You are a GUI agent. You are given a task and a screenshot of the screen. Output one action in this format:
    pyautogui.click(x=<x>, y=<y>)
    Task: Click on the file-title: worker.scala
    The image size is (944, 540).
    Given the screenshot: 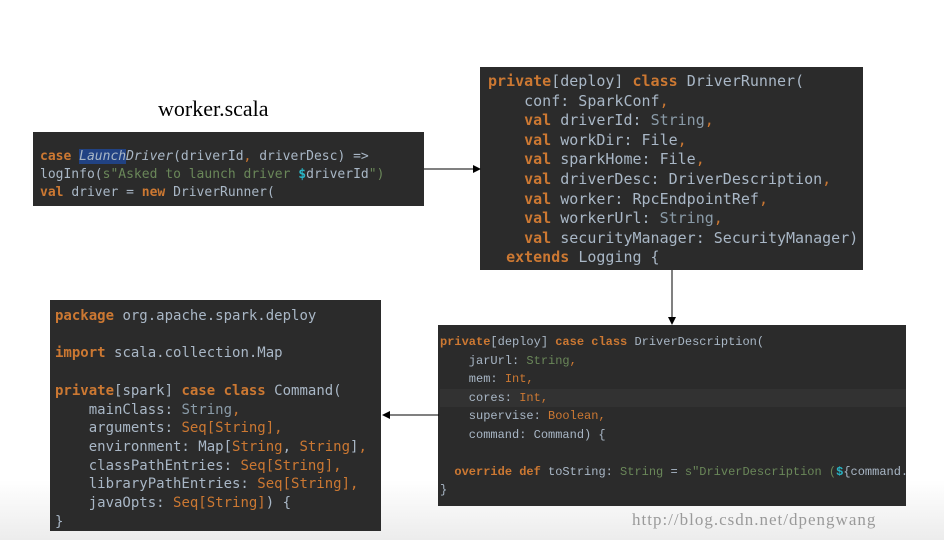 What is the action you would take?
    pyautogui.click(x=213, y=108)
    